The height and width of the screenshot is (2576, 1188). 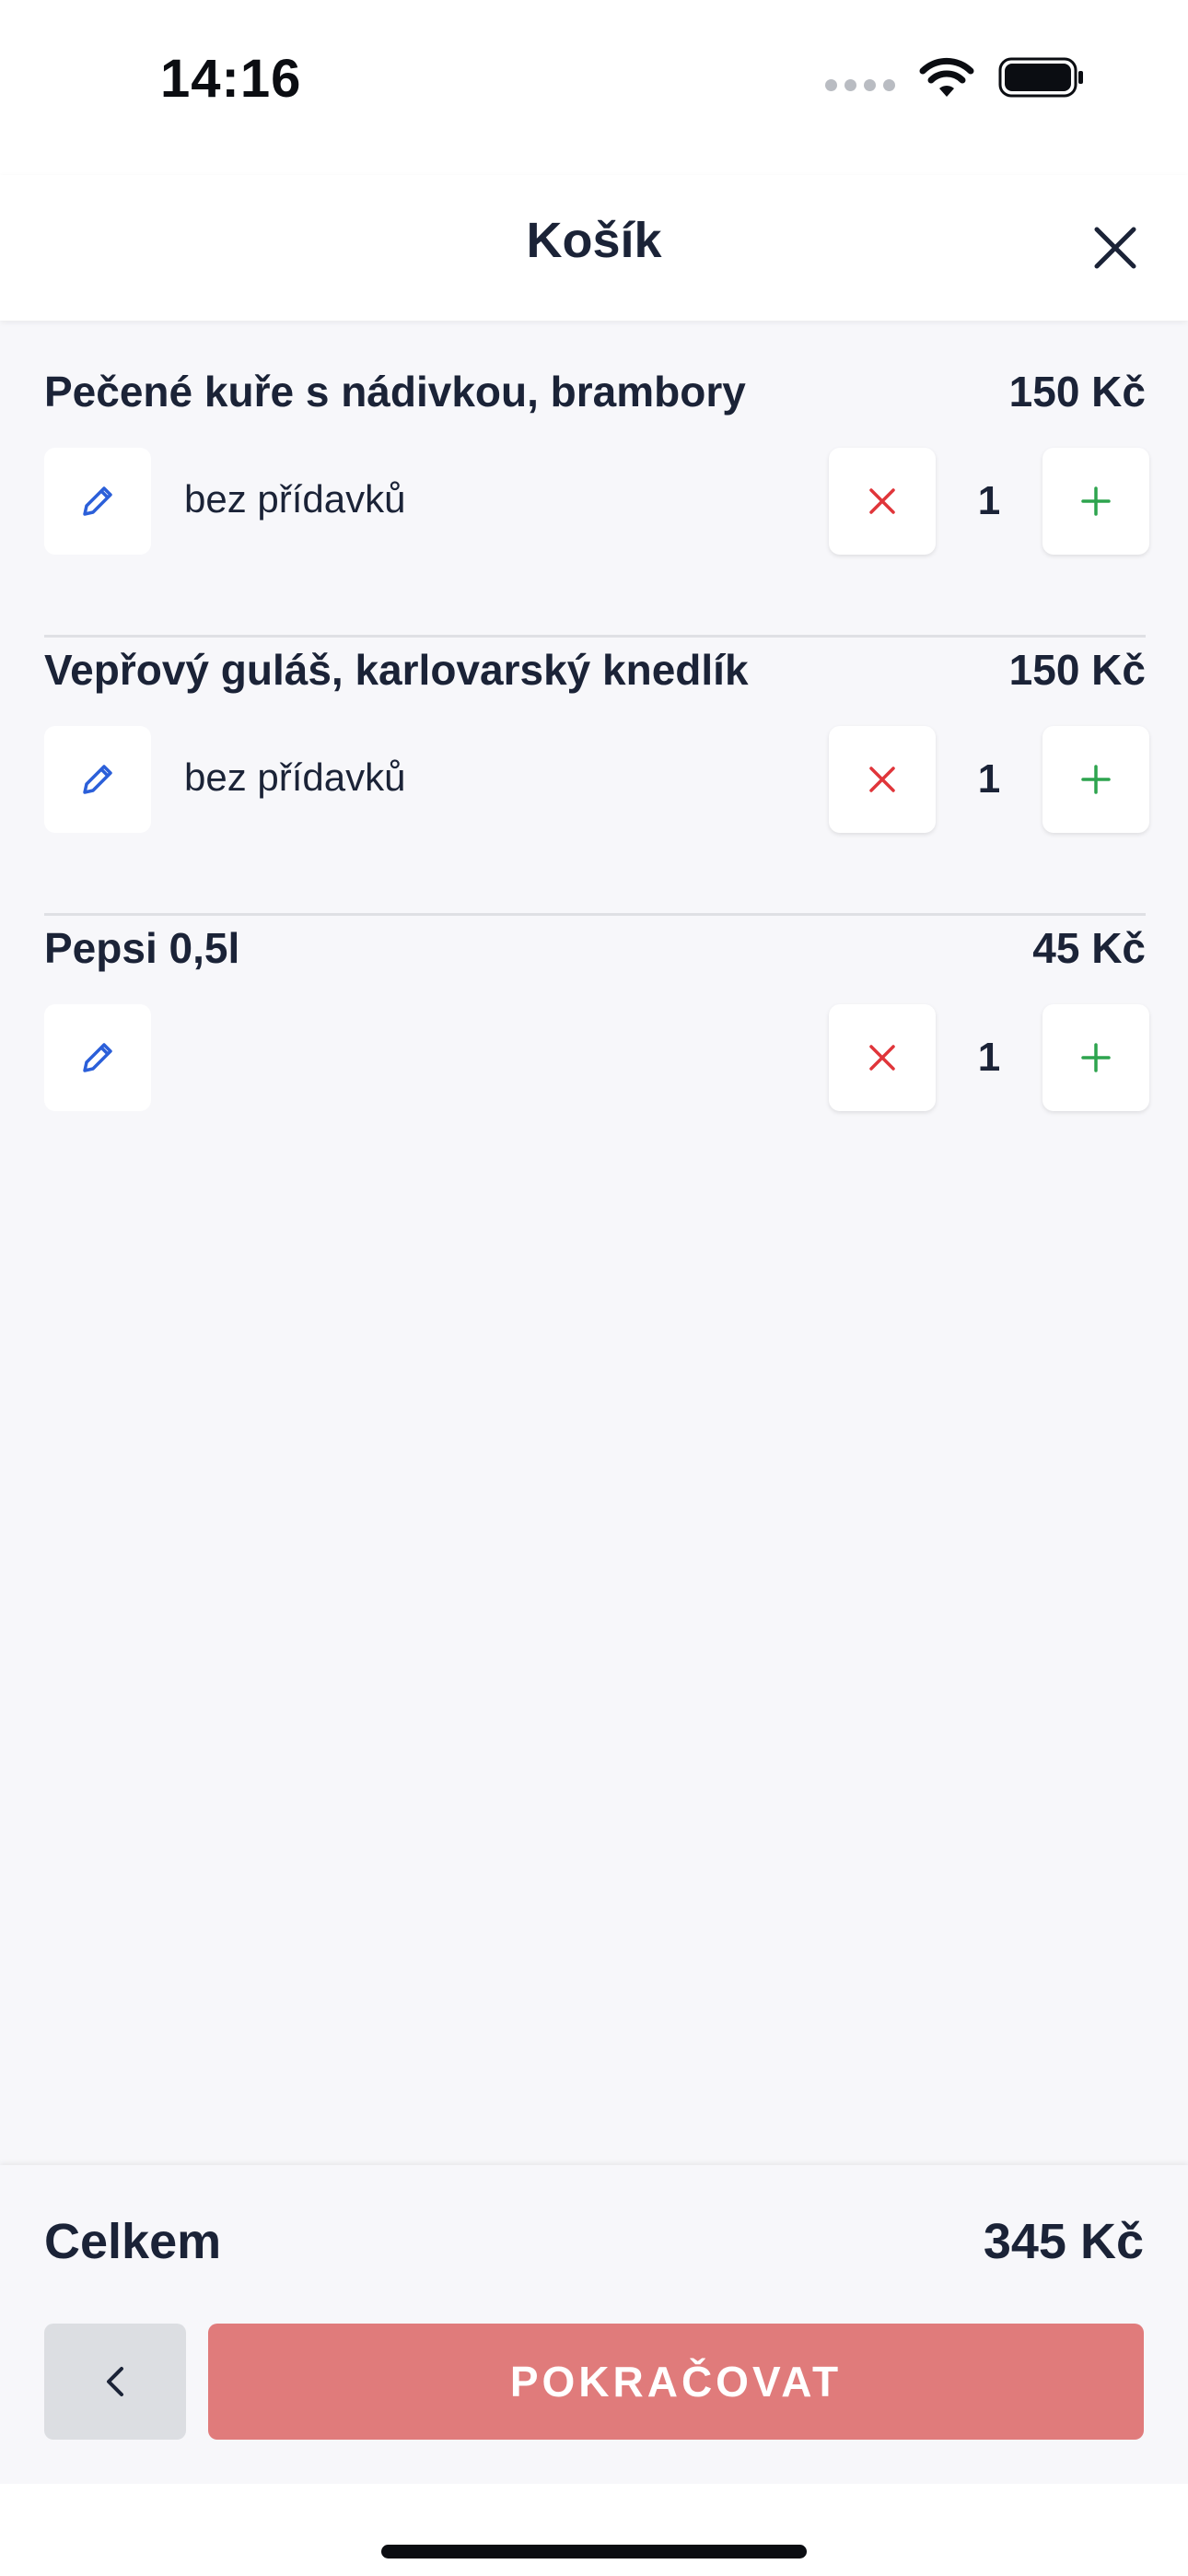 I want to click on continue-button: POKRAČOVAT, so click(x=676, y=2382).